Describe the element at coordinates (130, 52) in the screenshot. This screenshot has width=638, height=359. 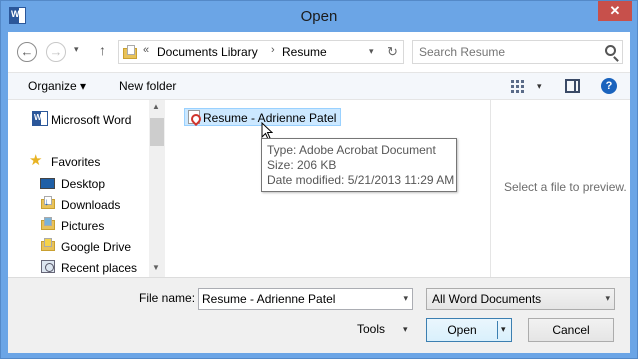
I see `library-folder-icon` at that location.